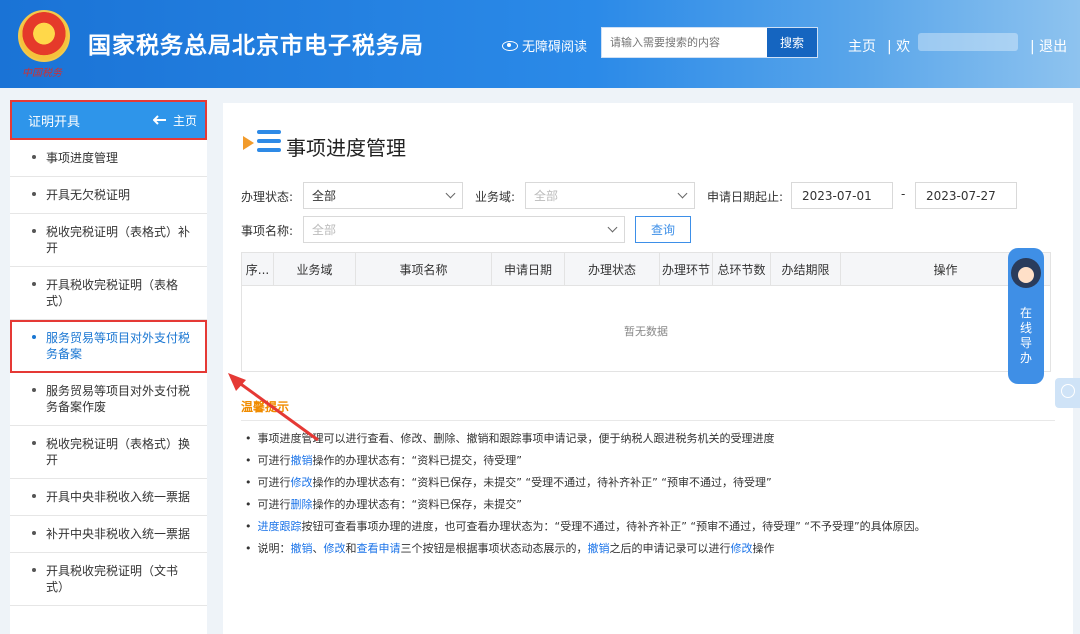 This screenshot has height=634, width=1080. I want to click on tip-line: 可进行撤销操作的办理状态有：“资料已提交，待受理”, so click(383, 460).